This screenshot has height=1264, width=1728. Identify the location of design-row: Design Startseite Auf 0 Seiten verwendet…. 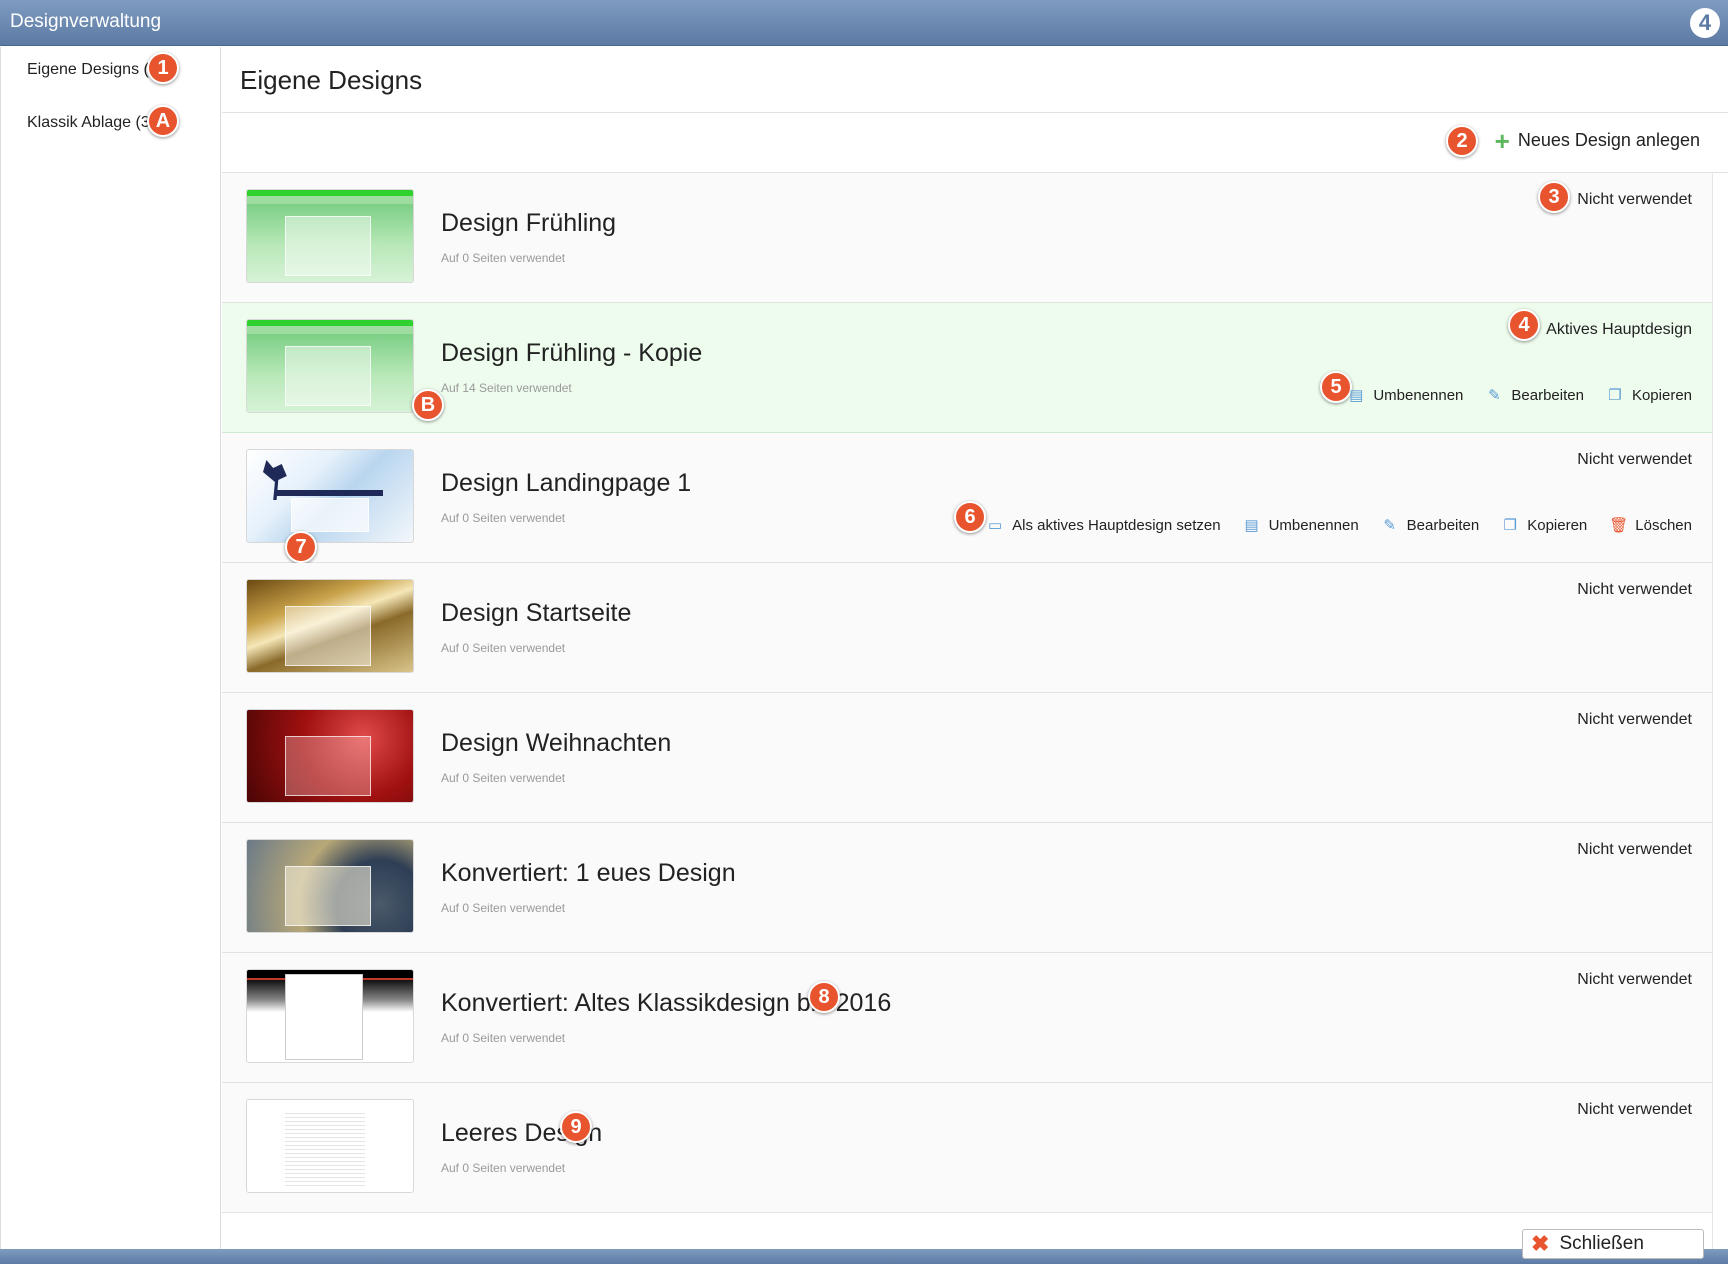
(967, 628).